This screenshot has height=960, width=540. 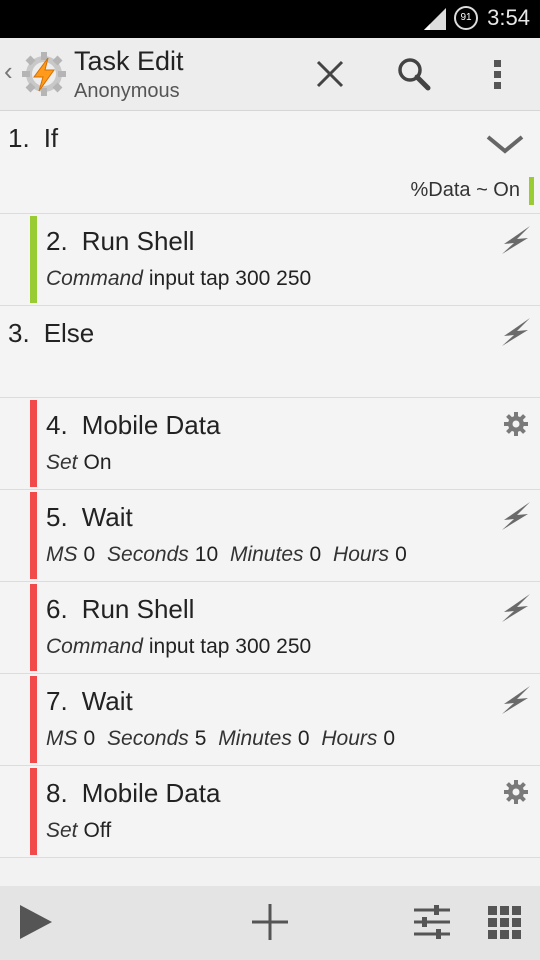 I want to click on battery-indicator: 91, so click(x=466, y=18).